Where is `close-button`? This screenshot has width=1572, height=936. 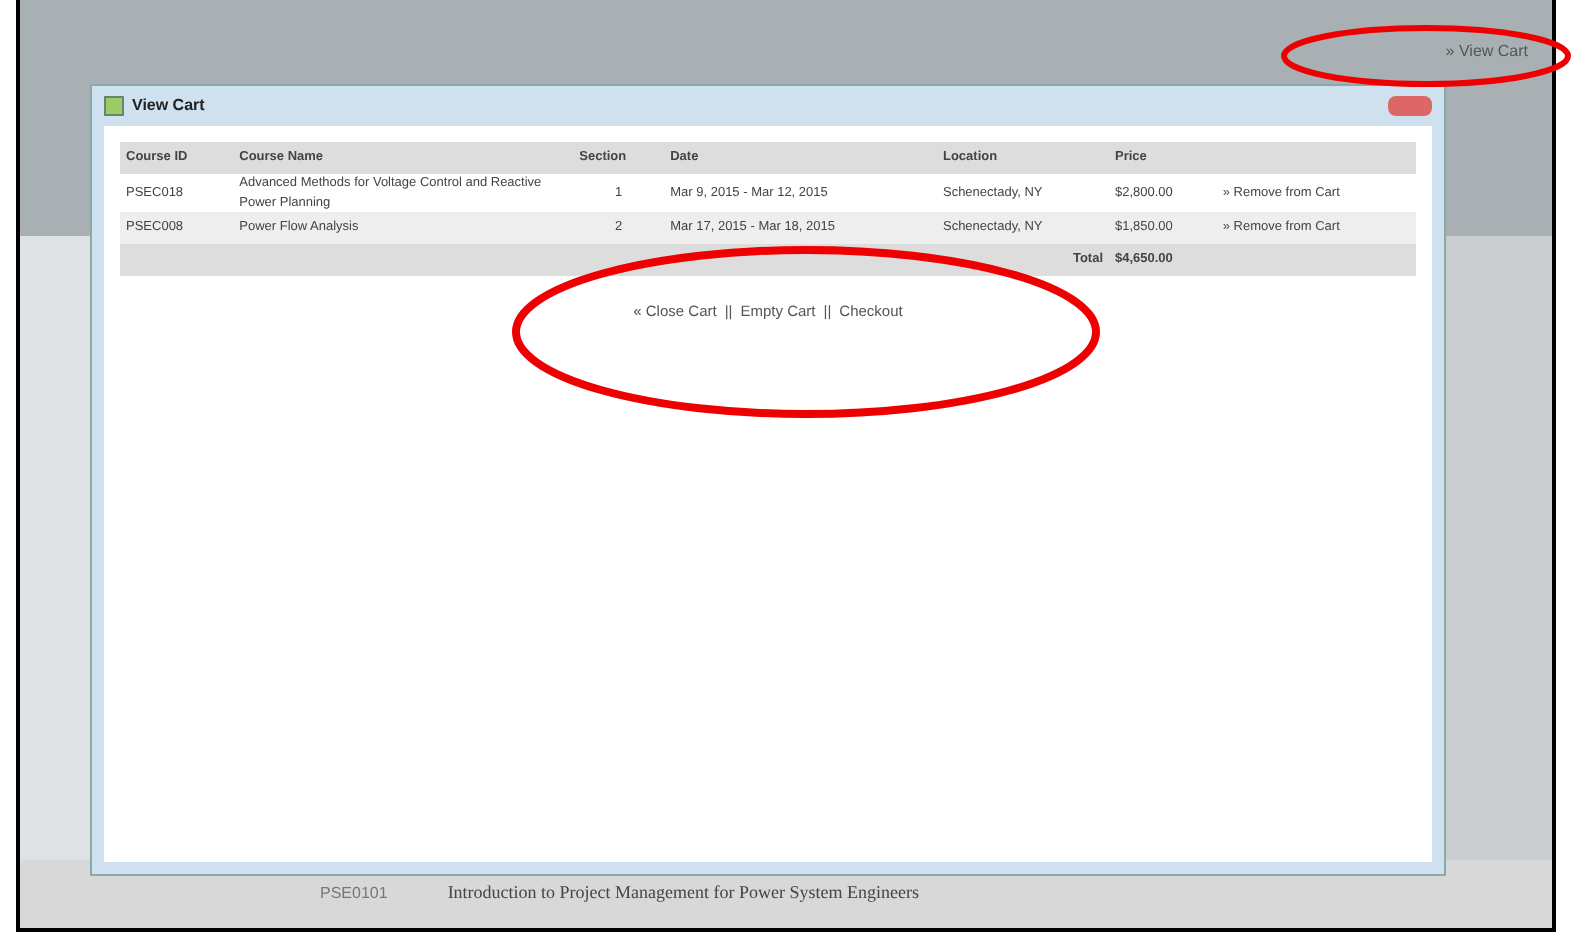
close-button is located at coordinates (1410, 106).